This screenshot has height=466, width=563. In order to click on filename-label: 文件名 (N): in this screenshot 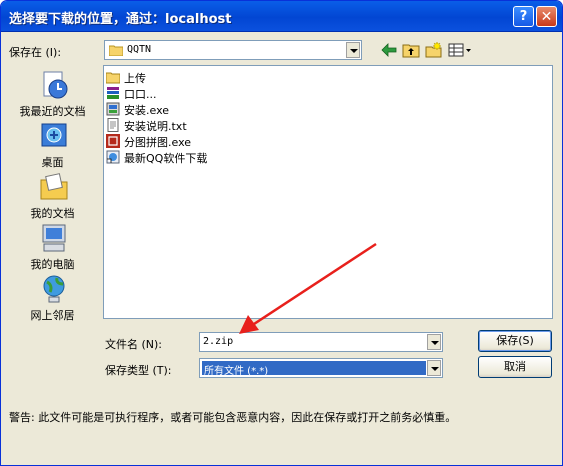, I will do `click(134, 344)`.